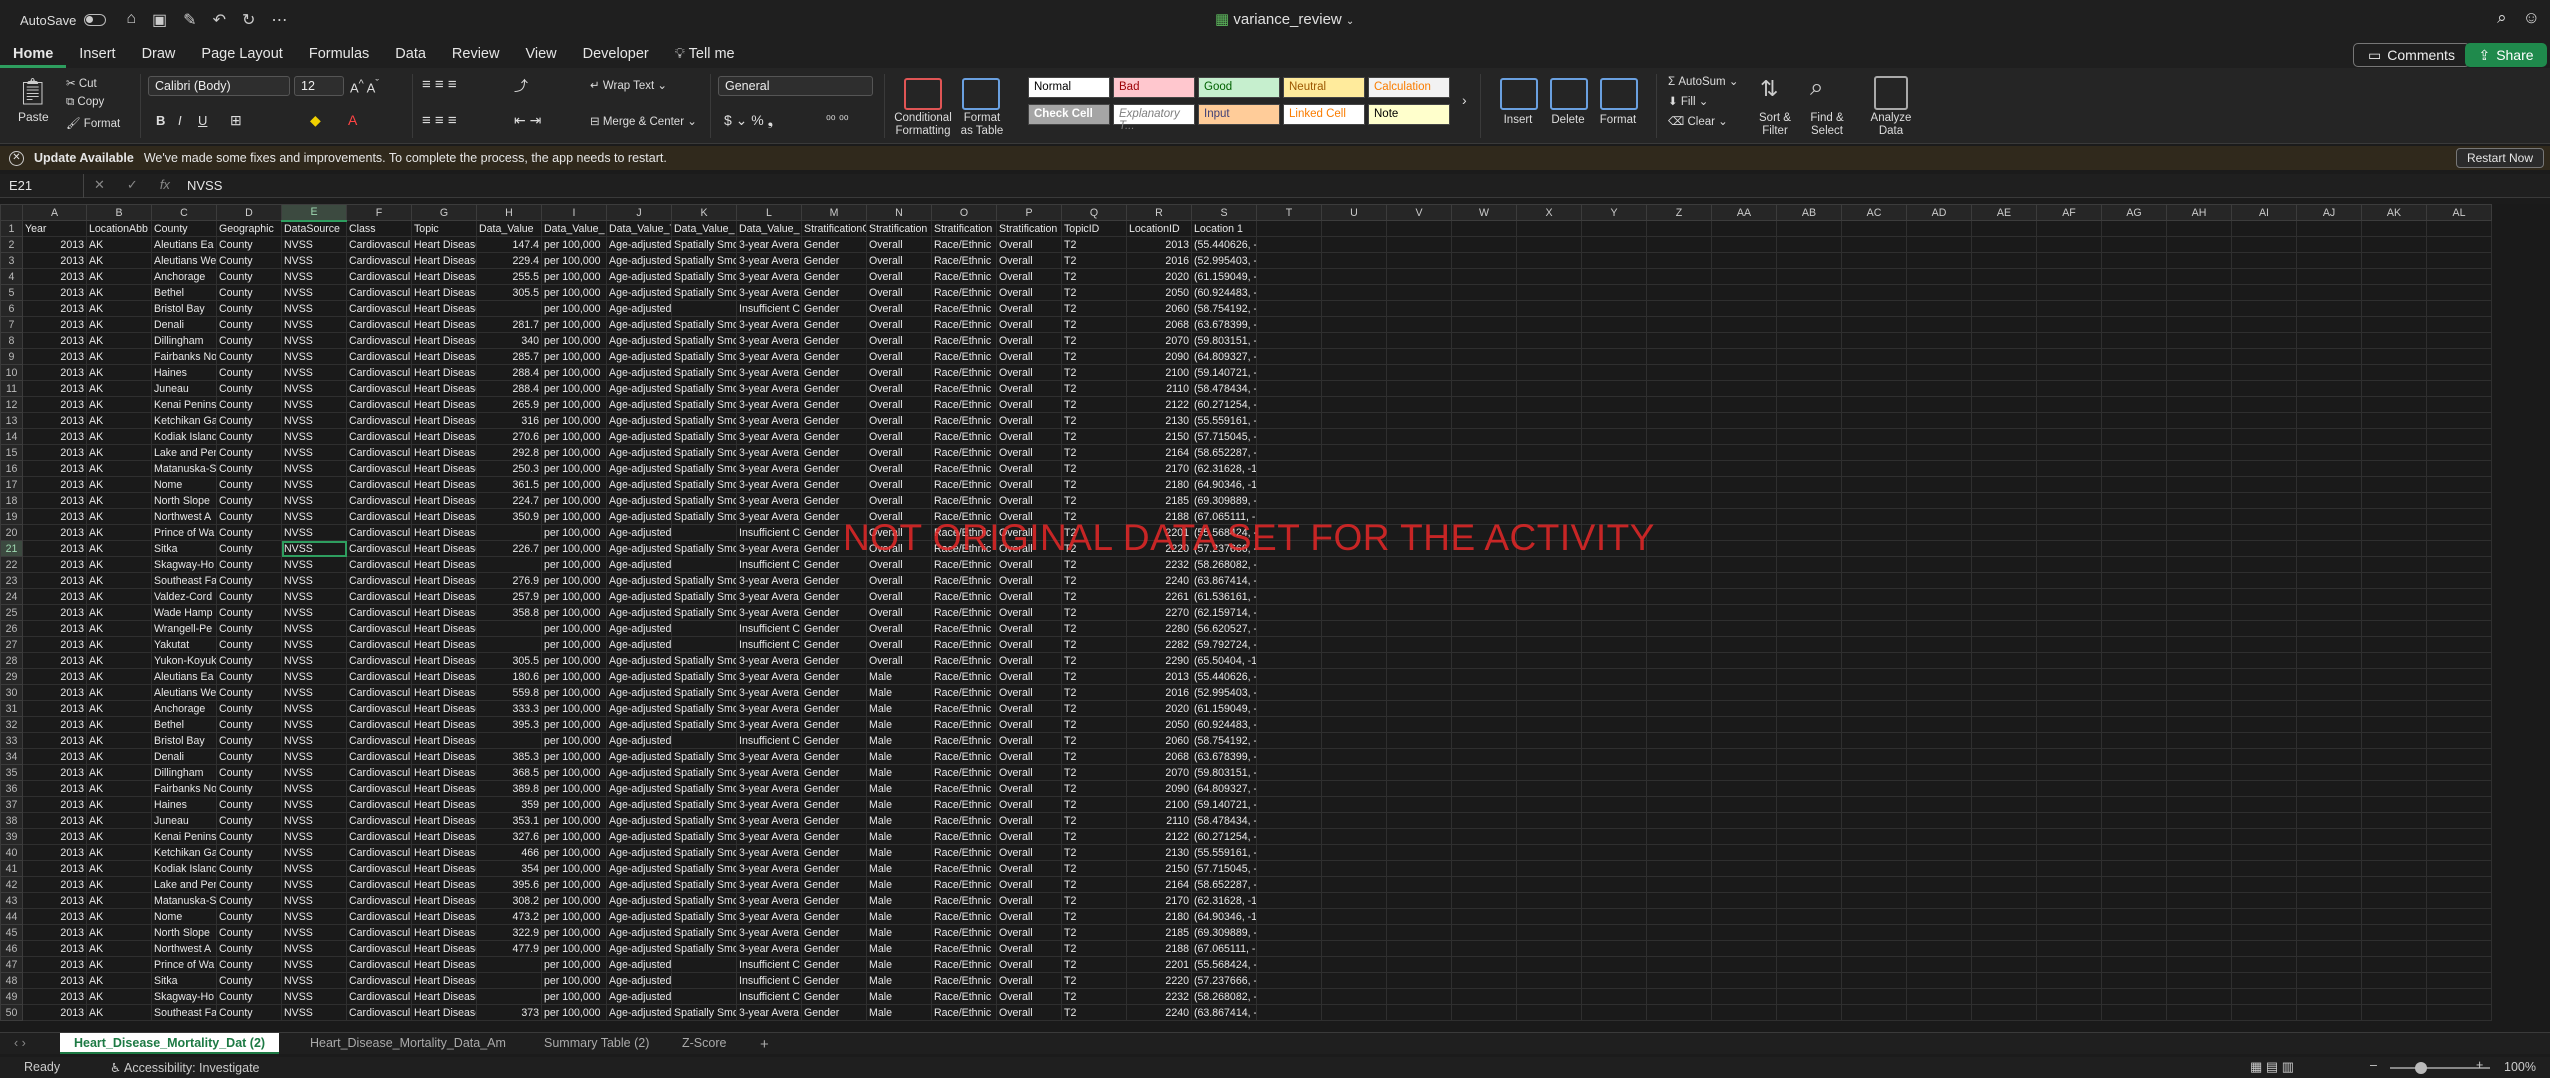 This screenshot has width=2550, height=1078. What do you see at coordinates (704, 708) in the screenshot?
I see `cell: Spatially Smoothed,` at bounding box center [704, 708].